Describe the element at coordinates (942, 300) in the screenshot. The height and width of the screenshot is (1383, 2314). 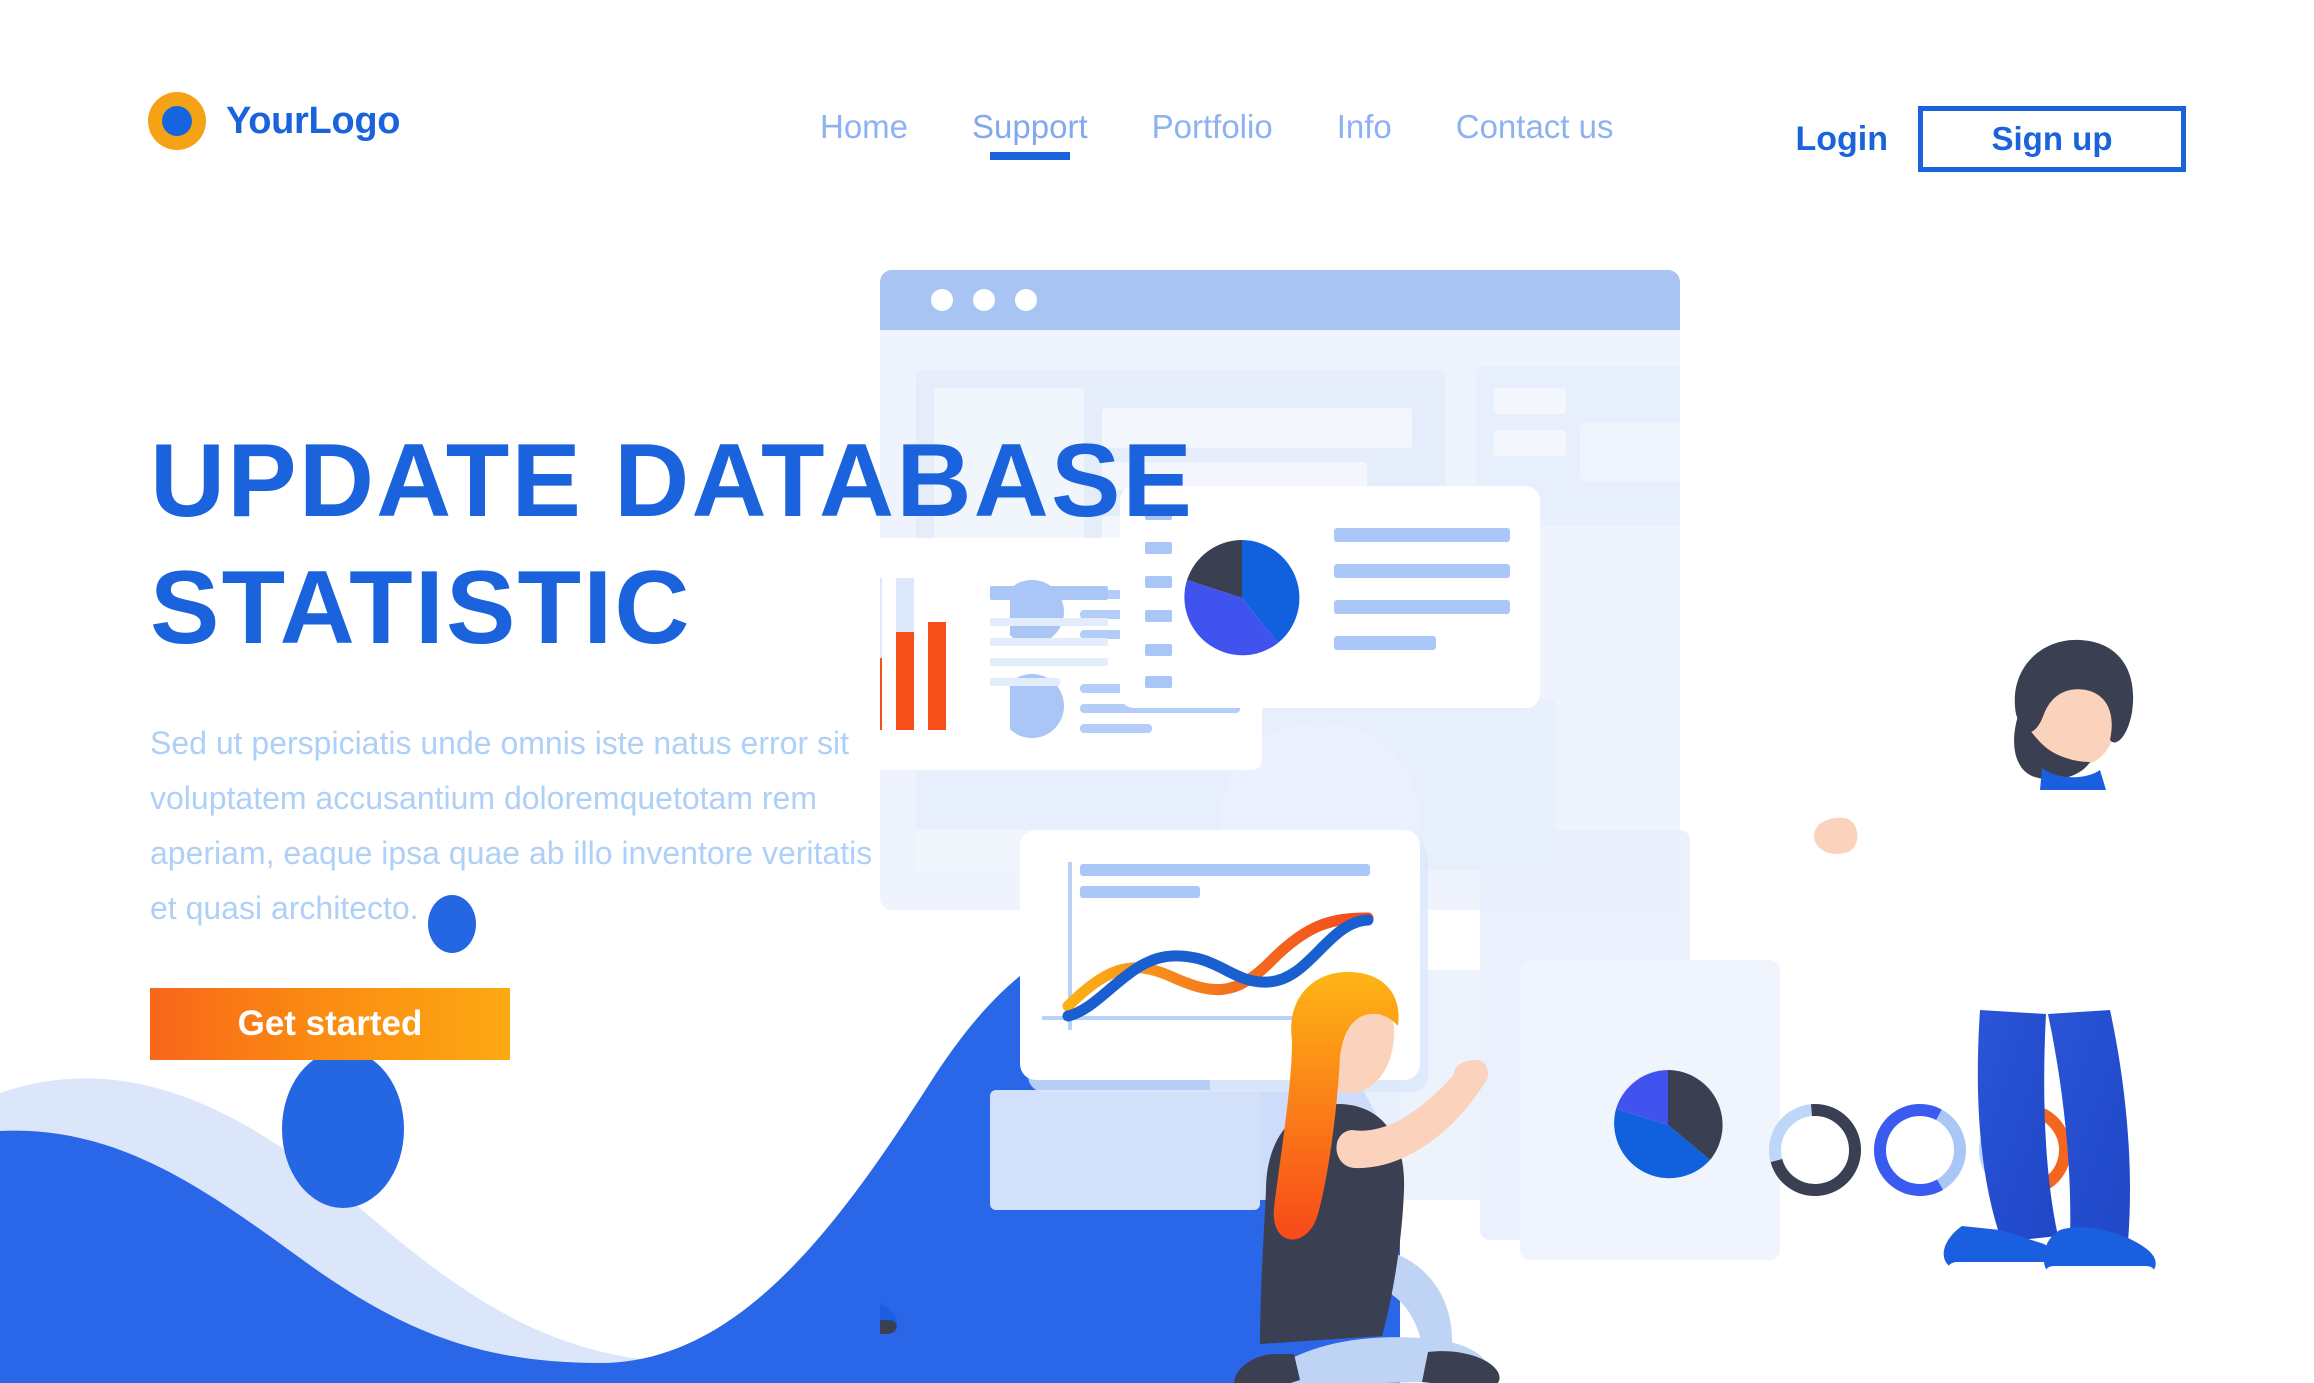
I see `window-dot-1-icon` at that location.